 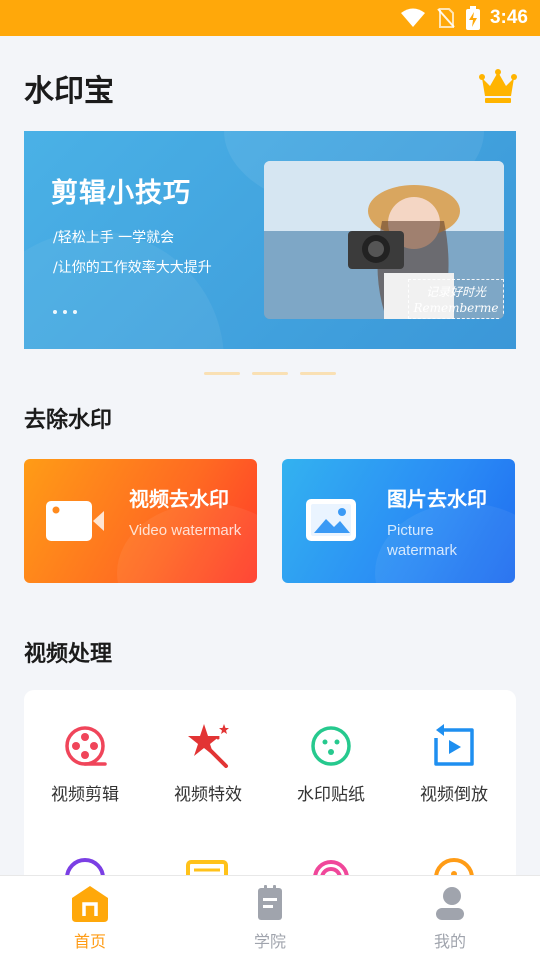 What do you see at coordinates (446, 18) in the screenshot?
I see `no-sim-icon` at bounding box center [446, 18].